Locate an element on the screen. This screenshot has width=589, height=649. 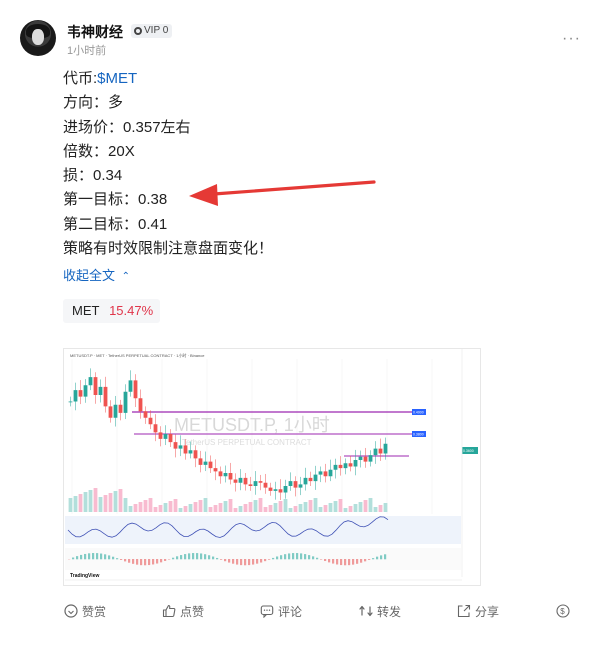
line-note: 策略有时效限制注意盘面变化！ is located at coordinates (168, 249).